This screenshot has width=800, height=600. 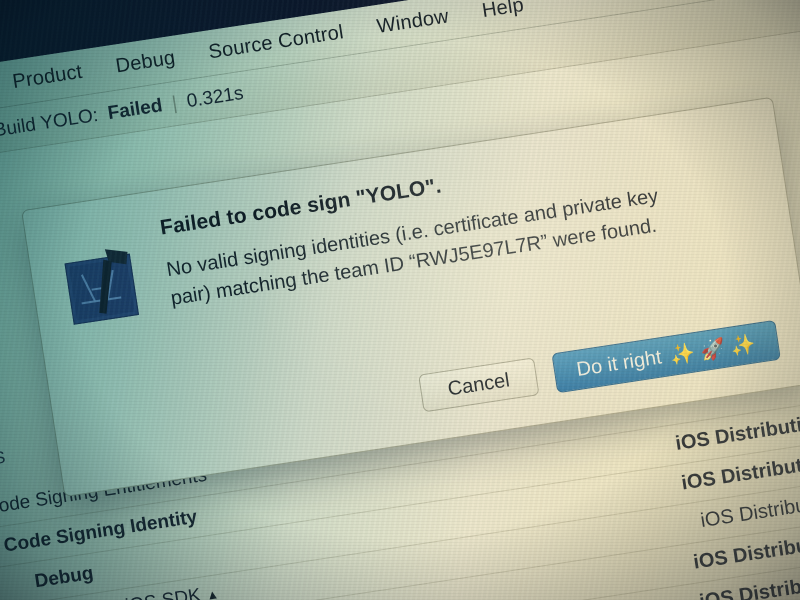 I want to click on status-result: Failed, so click(x=135, y=109).